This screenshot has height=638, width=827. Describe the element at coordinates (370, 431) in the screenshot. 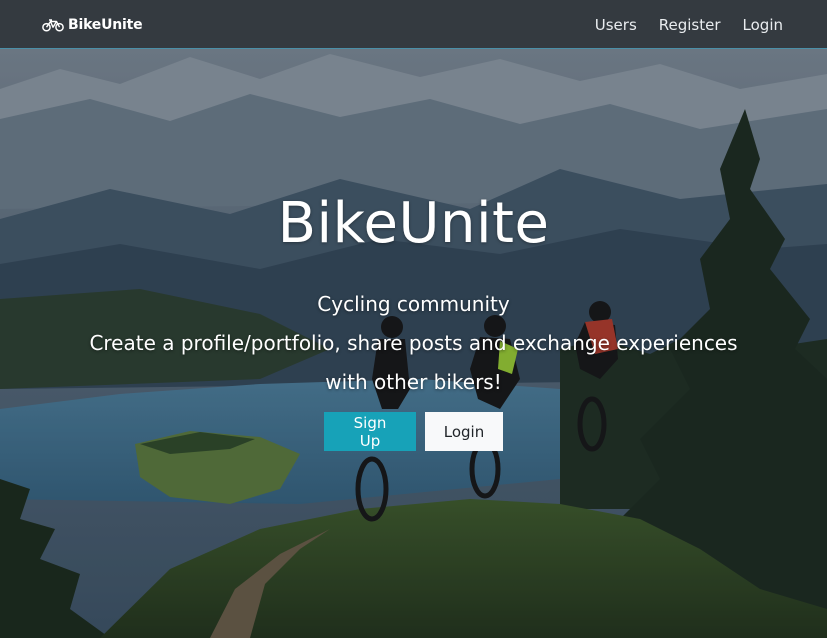

I see `signup-button: Sign Up` at that location.